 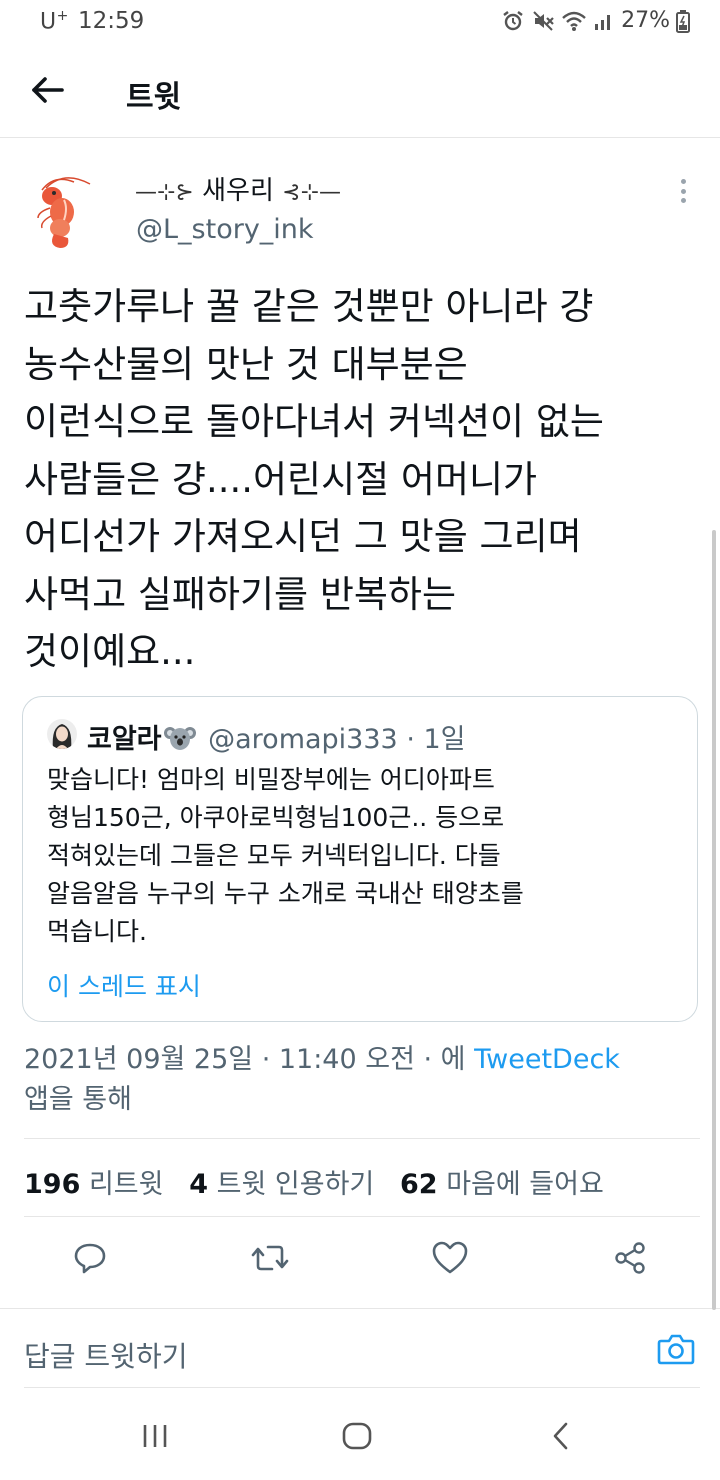 I want to click on quoted-header: 코알라 @aromapi333 · 1일, so click(x=276, y=738).